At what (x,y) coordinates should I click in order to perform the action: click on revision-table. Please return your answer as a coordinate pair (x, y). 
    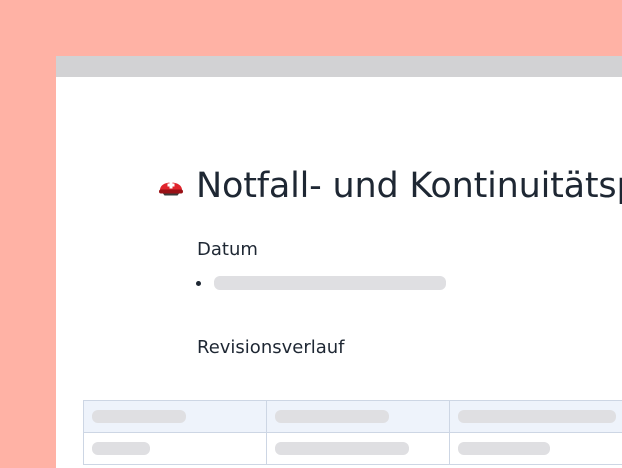
    Looking at the image, I should click on (352, 432).